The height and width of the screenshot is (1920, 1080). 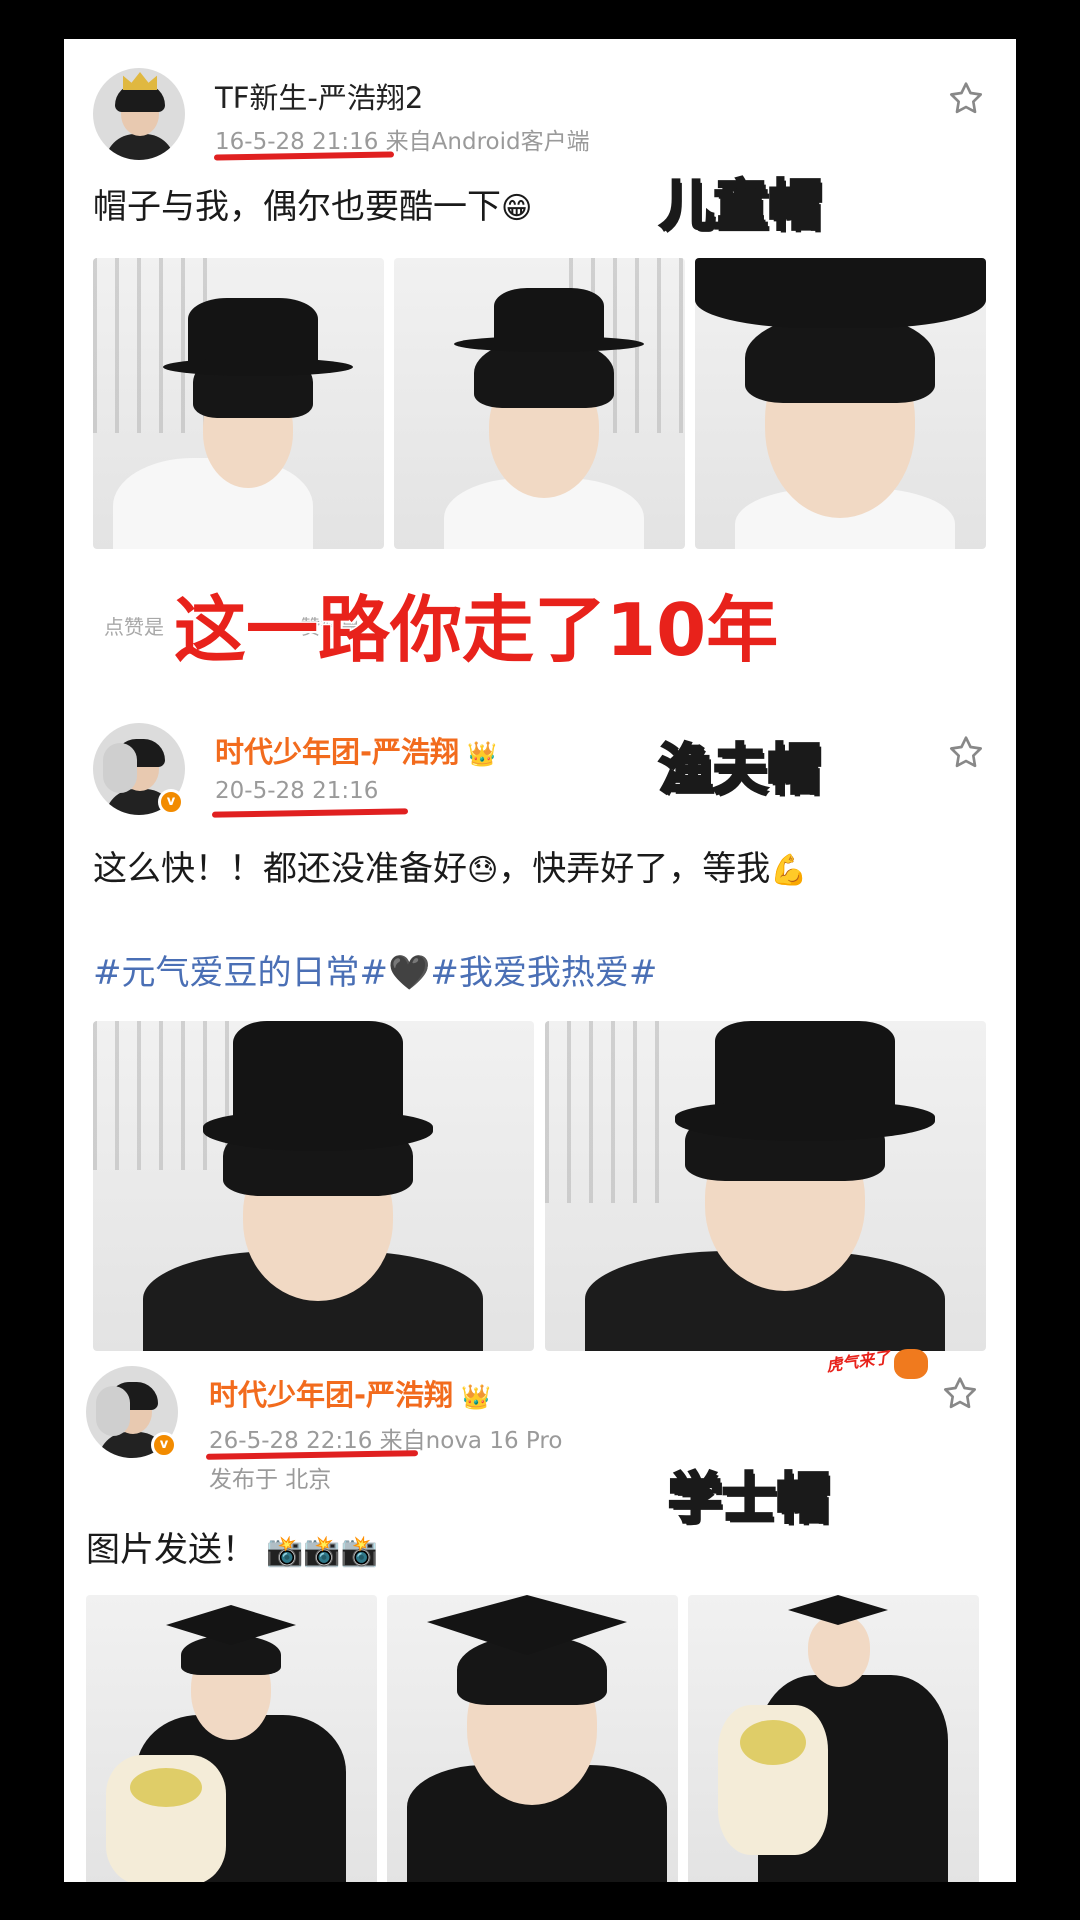 What do you see at coordinates (483, 870) in the screenshot?
I see `sweat-emoji: 😓` at bounding box center [483, 870].